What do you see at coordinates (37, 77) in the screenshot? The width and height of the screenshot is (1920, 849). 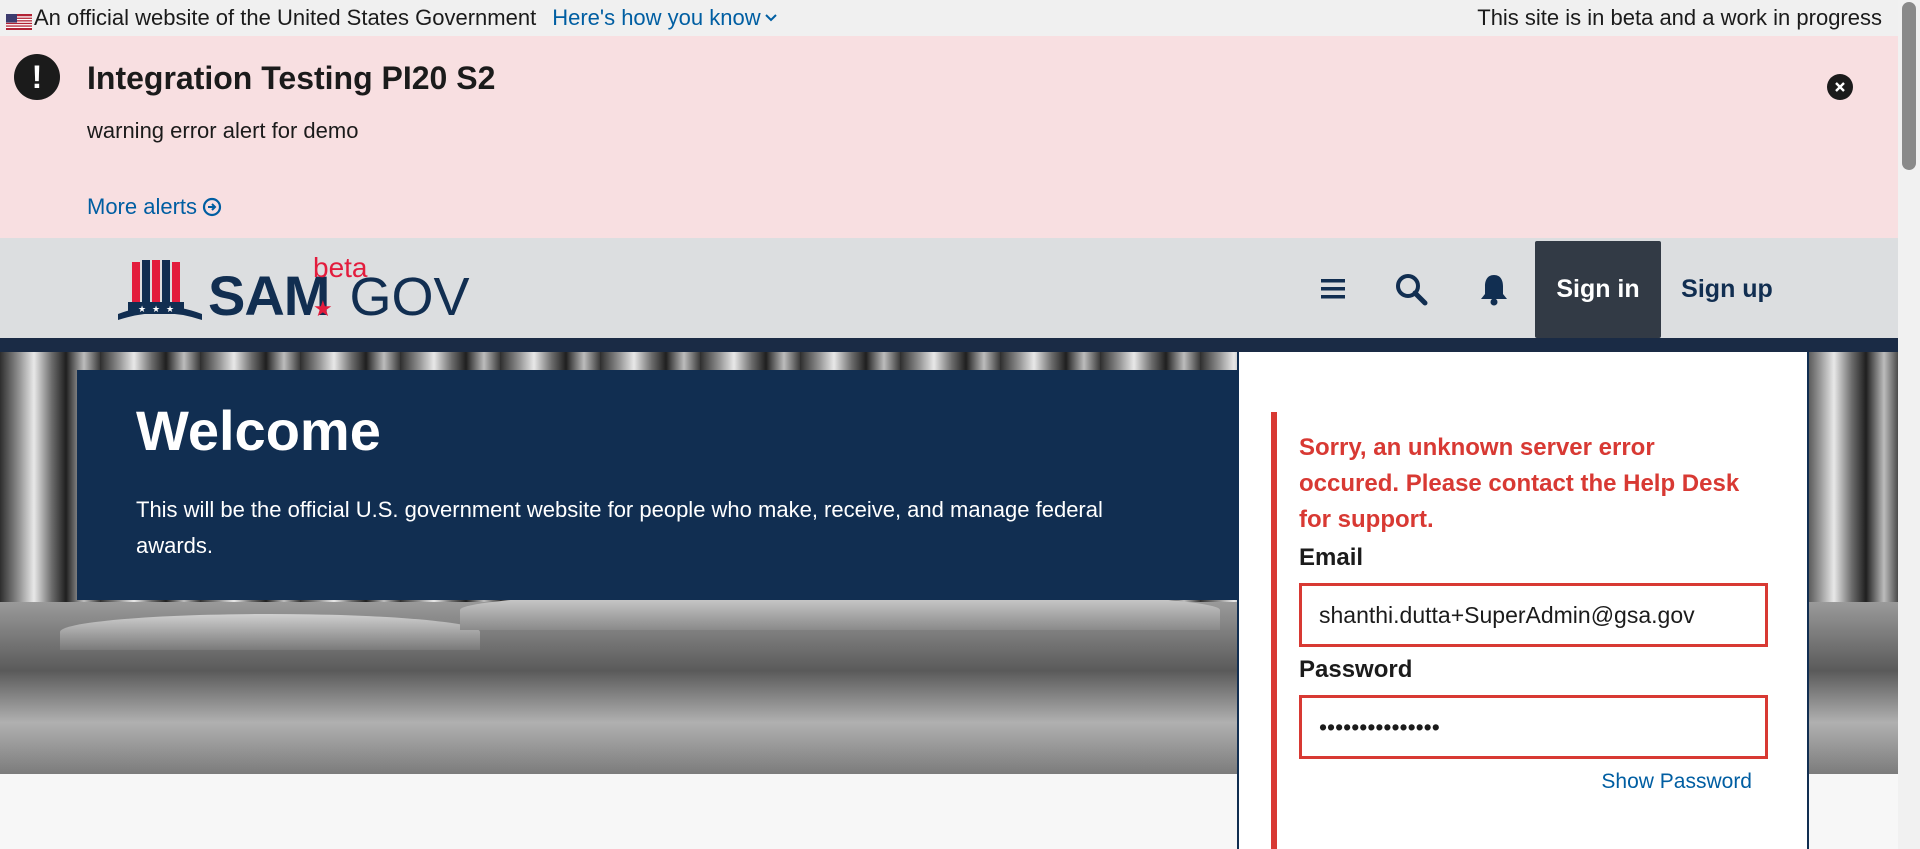 I see `exclamation-icon: !` at bounding box center [37, 77].